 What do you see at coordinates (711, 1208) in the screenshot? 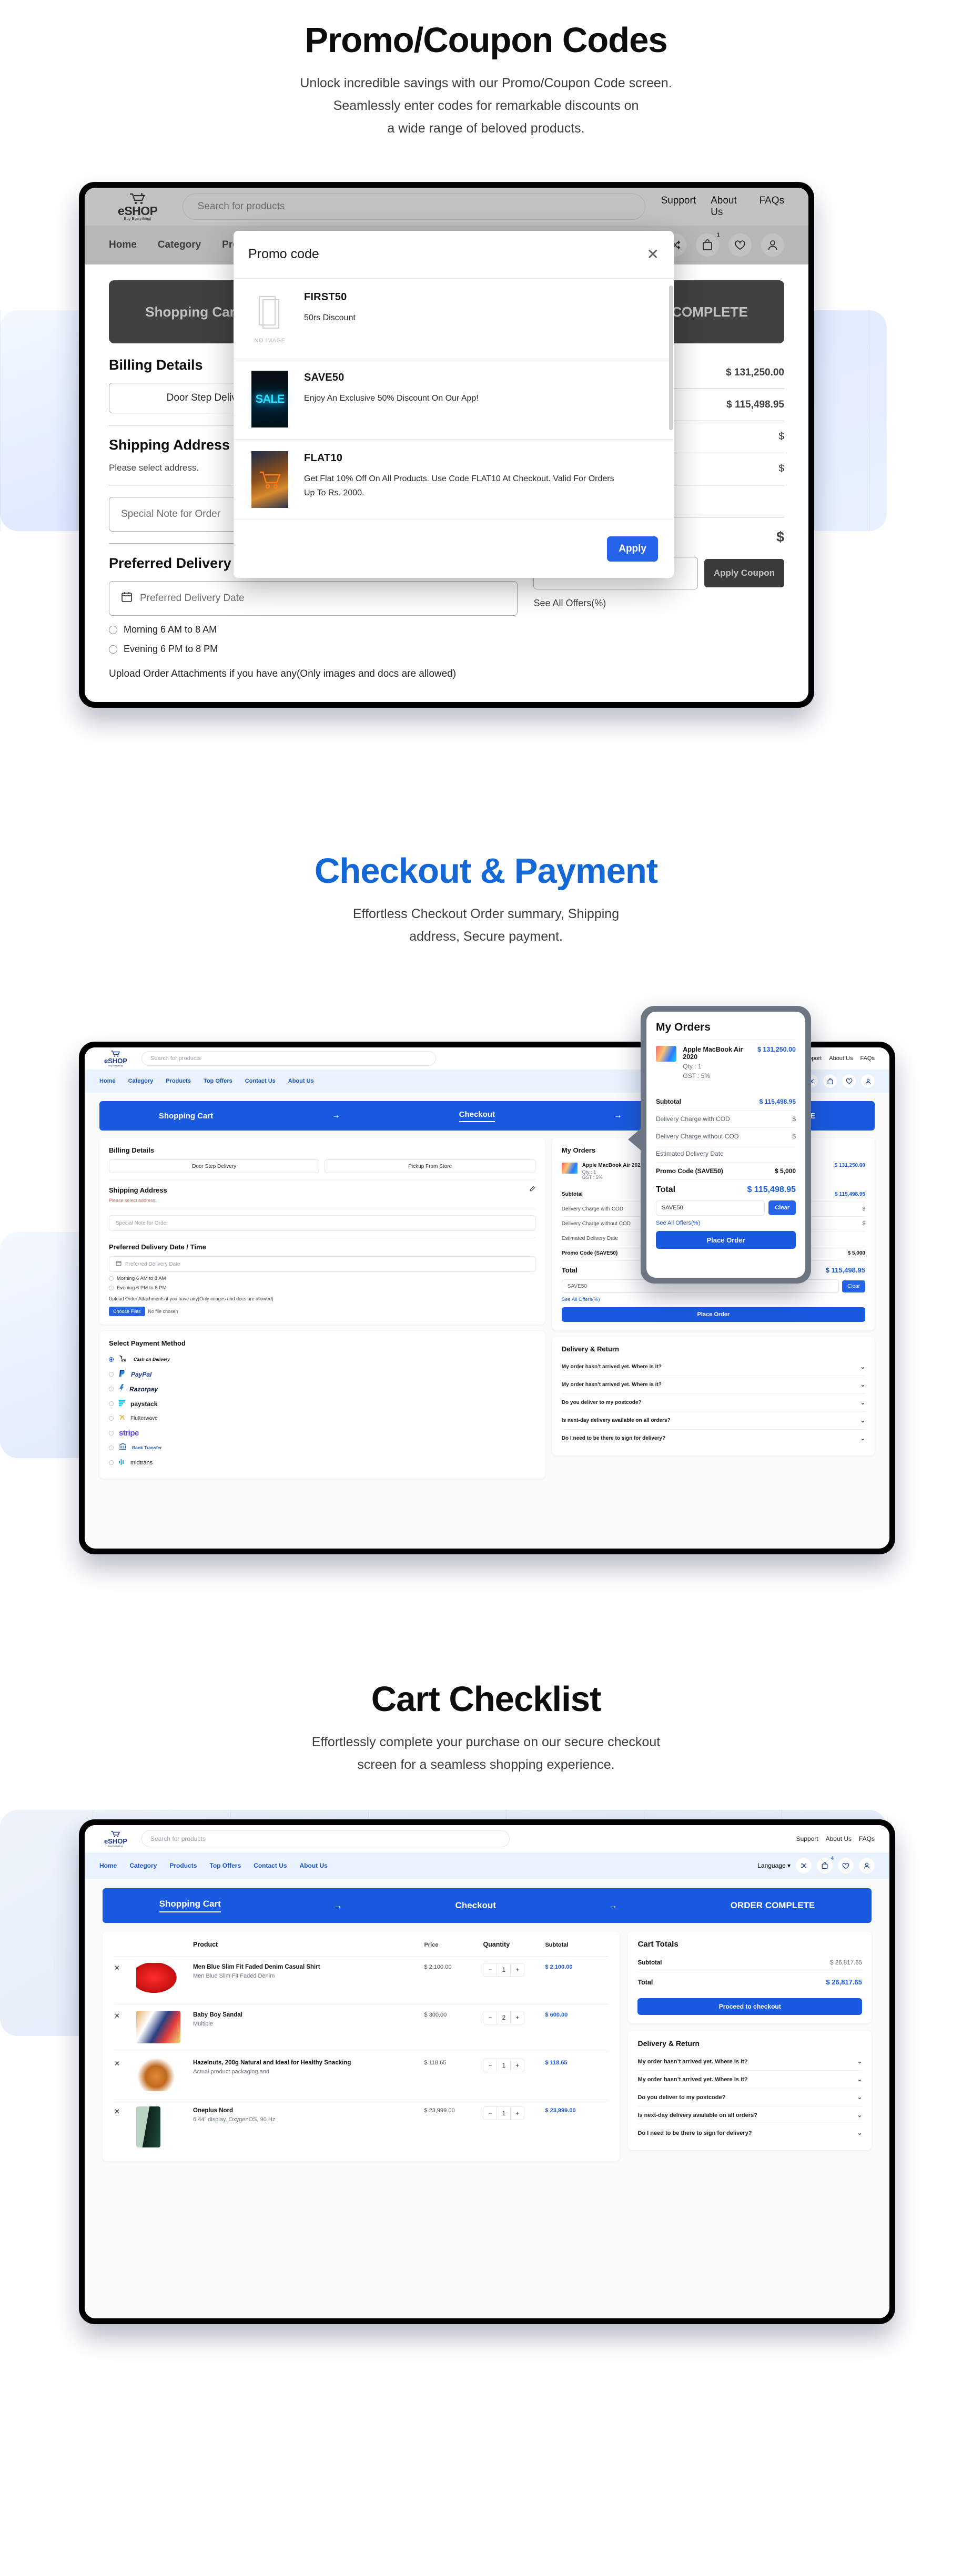
I see `coupon-input: SAVE50` at bounding box center [711, 1208].